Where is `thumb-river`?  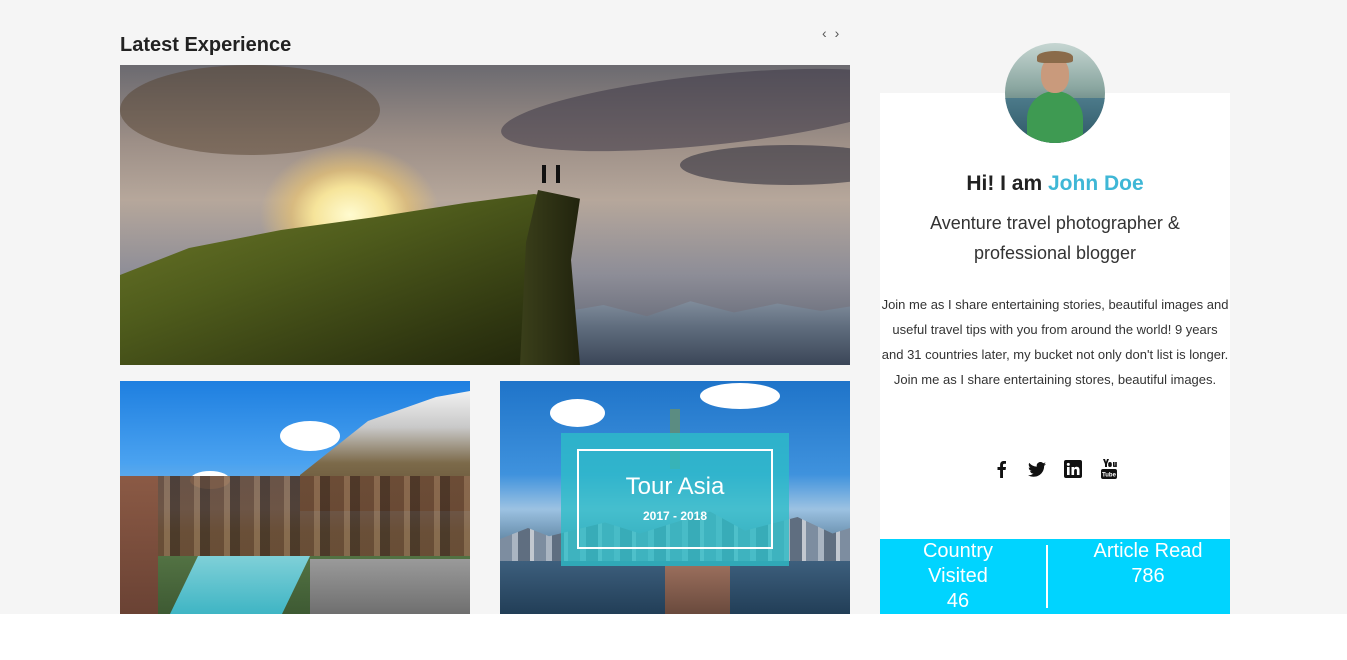 thumb-river is located at coordinates (240, 585).